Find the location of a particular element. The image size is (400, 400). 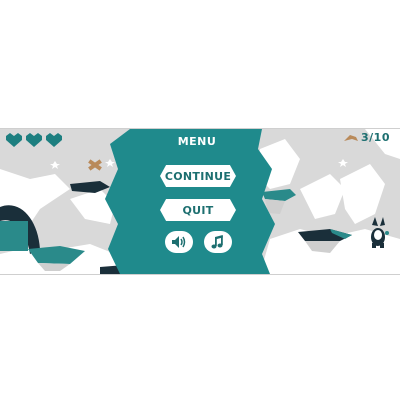

music-note-icon is located at coordinates (217, 242).